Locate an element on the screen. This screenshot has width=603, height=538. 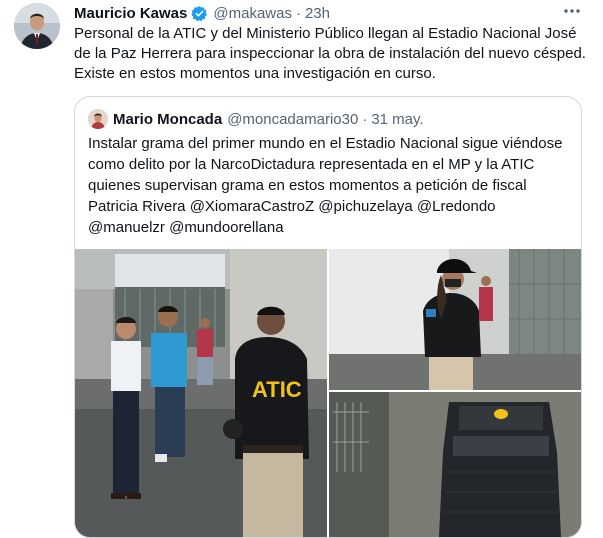
author-name: Mauricio Kawas is located at coordinates (130, 13).